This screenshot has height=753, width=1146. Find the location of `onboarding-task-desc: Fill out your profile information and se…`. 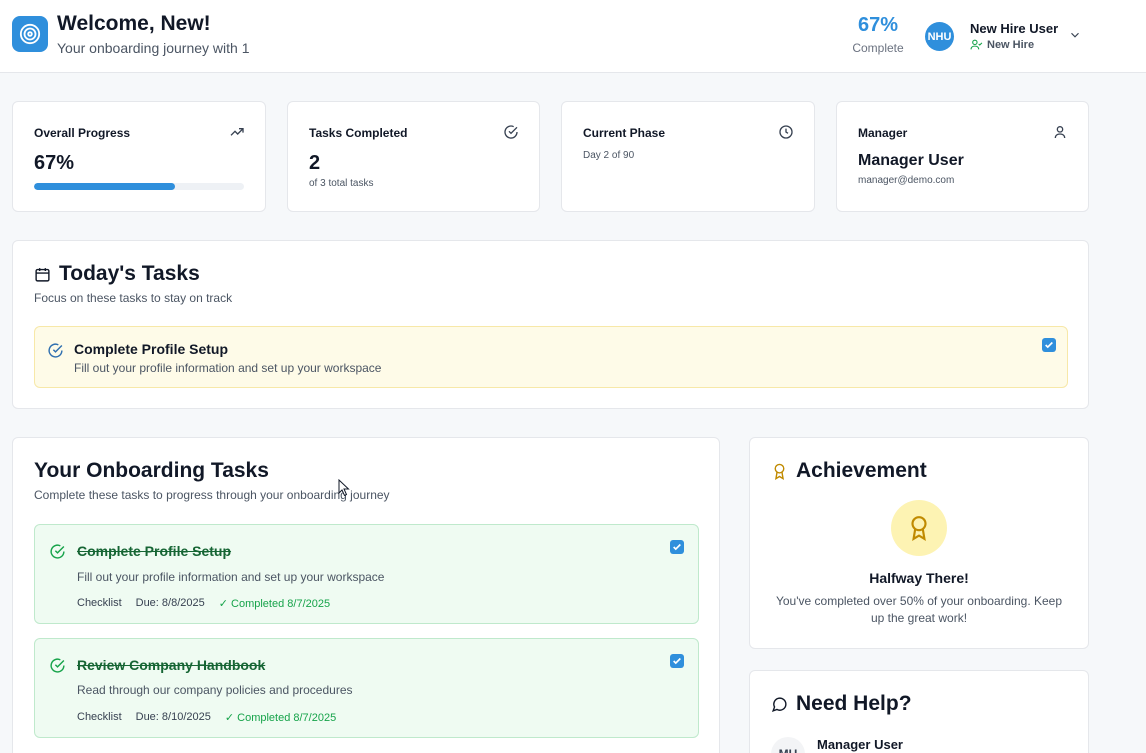

onboarding-task-desc: Fill out your profile information and se… is located at coordinates (231, 577).